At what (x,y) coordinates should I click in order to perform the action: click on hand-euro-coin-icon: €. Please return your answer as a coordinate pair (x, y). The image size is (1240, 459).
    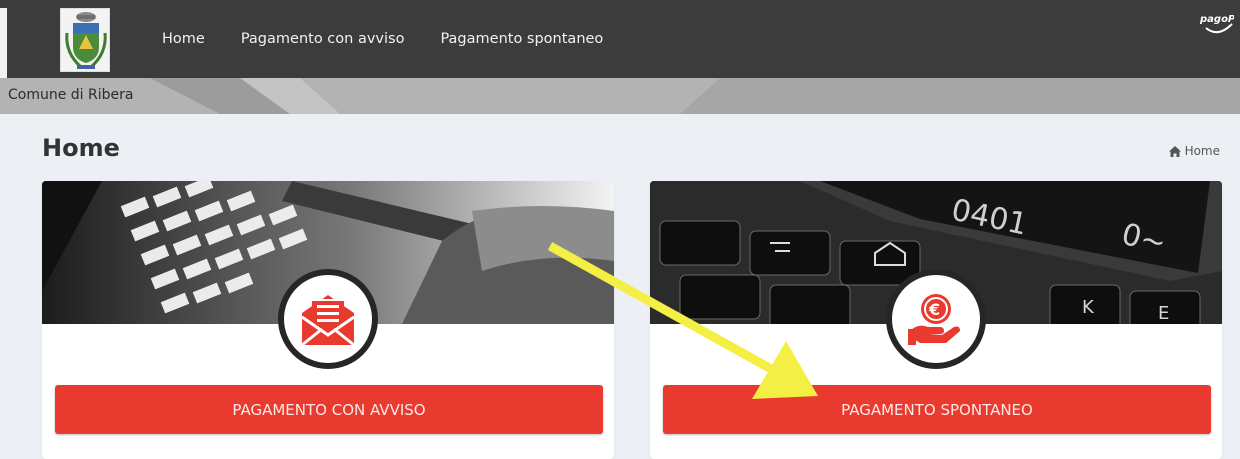
    Looking at the image, I should click on (934, 319).